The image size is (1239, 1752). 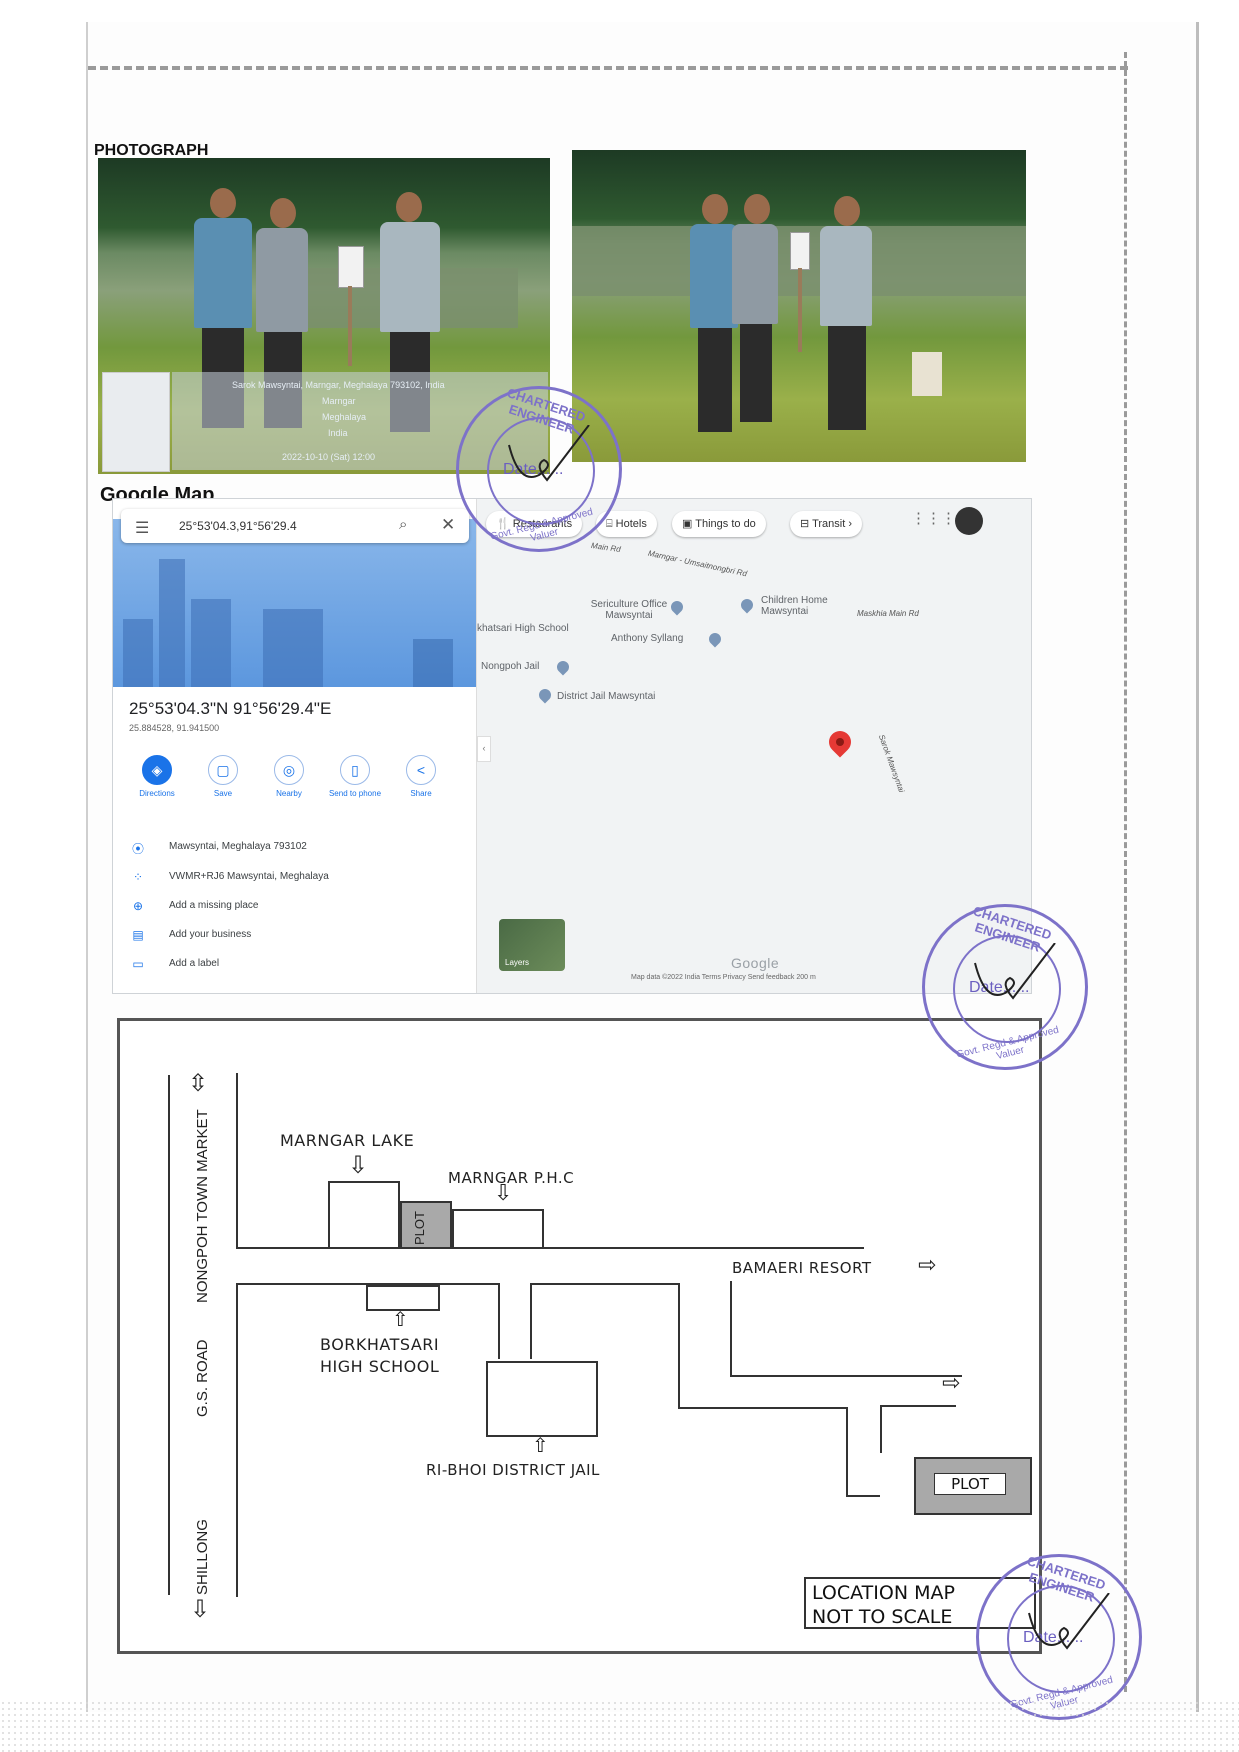 I want to click on phone-icon: ▯, so click(x=355, y=770).